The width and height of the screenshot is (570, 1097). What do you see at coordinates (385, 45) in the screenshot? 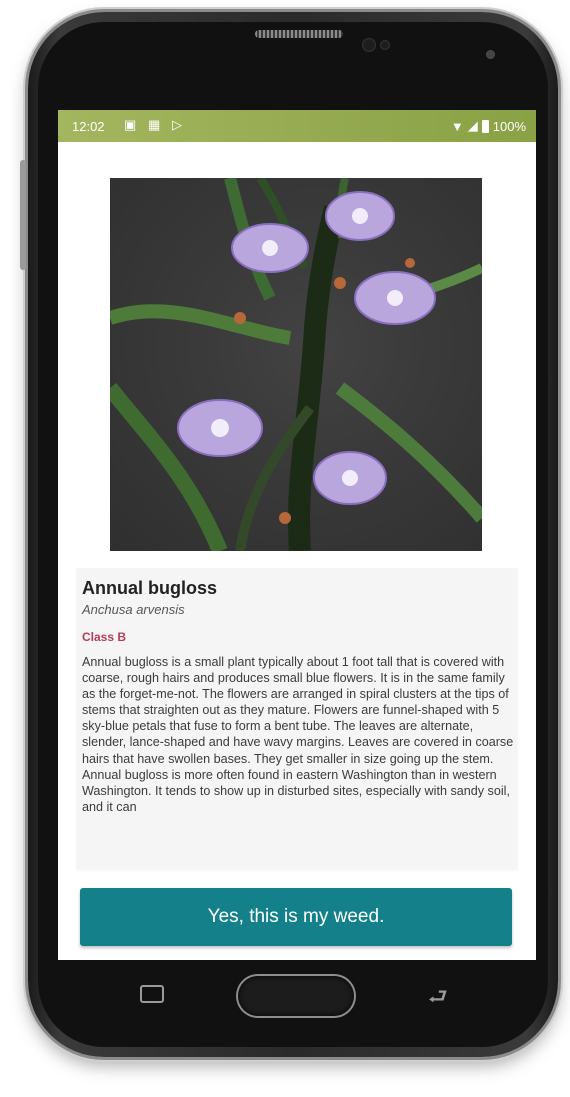
I see `proximity-sensor-icon` at bounding box center [385, 45].